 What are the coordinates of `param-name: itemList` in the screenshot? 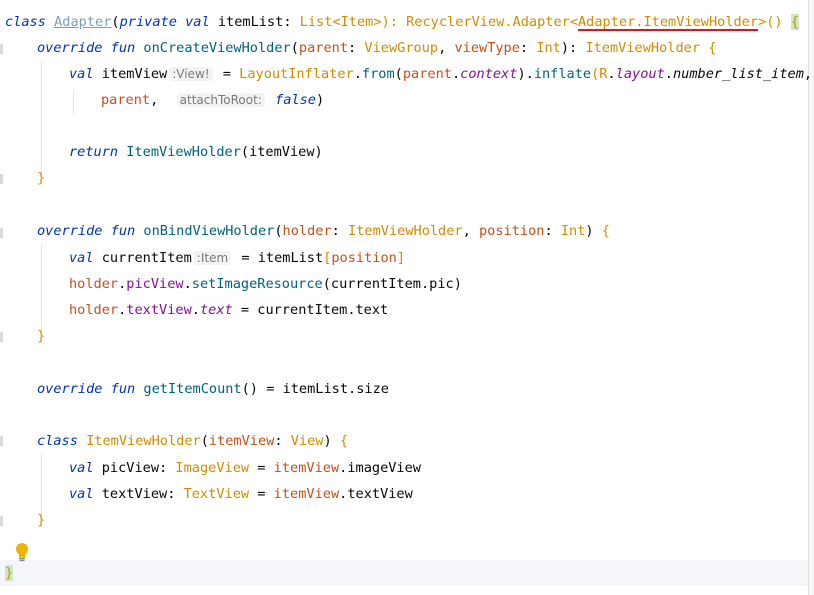 It's located at (250, 22).